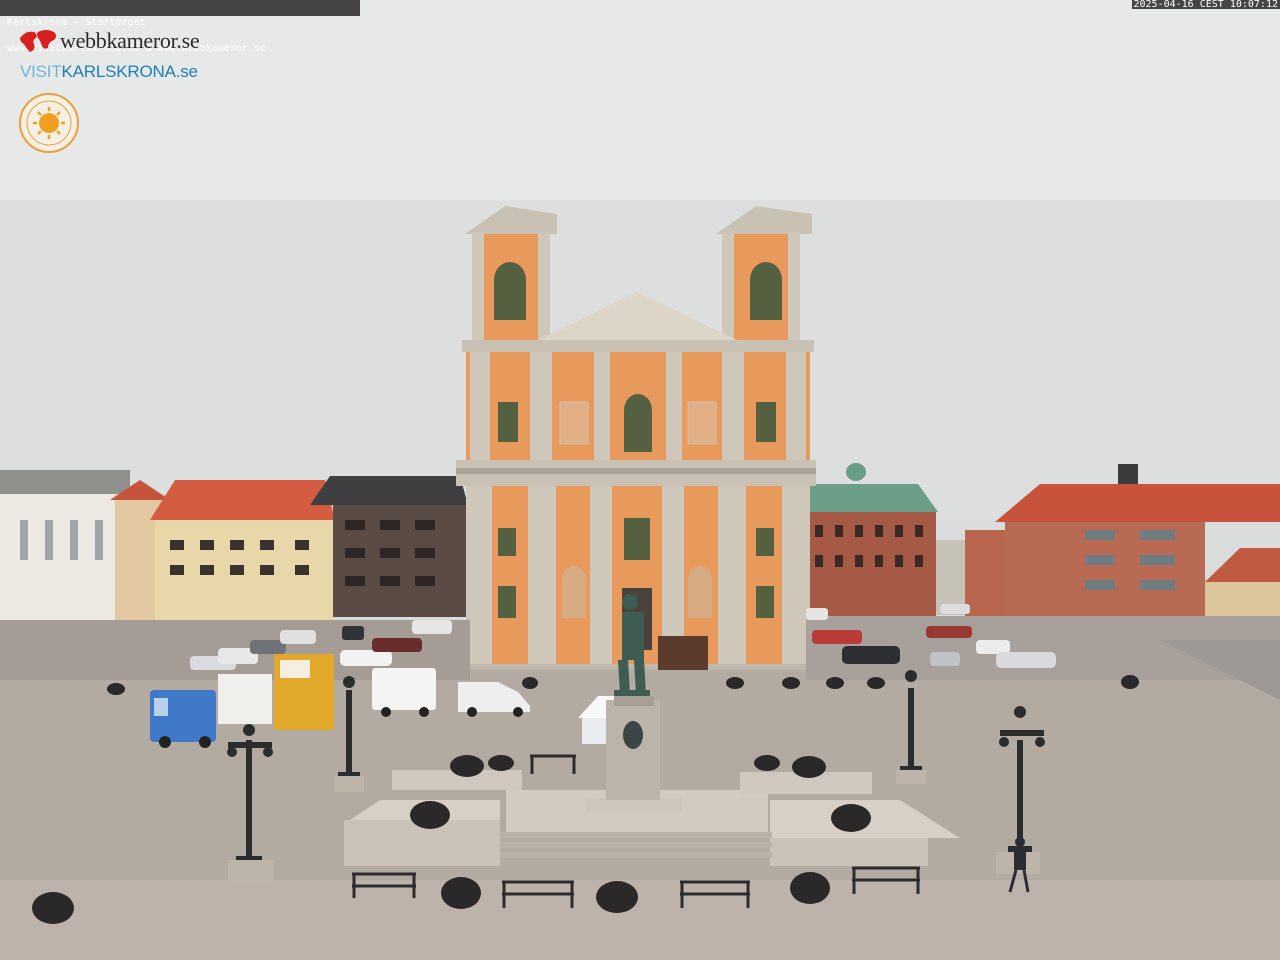  I want to click on visitkarlskrona-logo: VISITKARLSKRONA.se, so click(109, 71).